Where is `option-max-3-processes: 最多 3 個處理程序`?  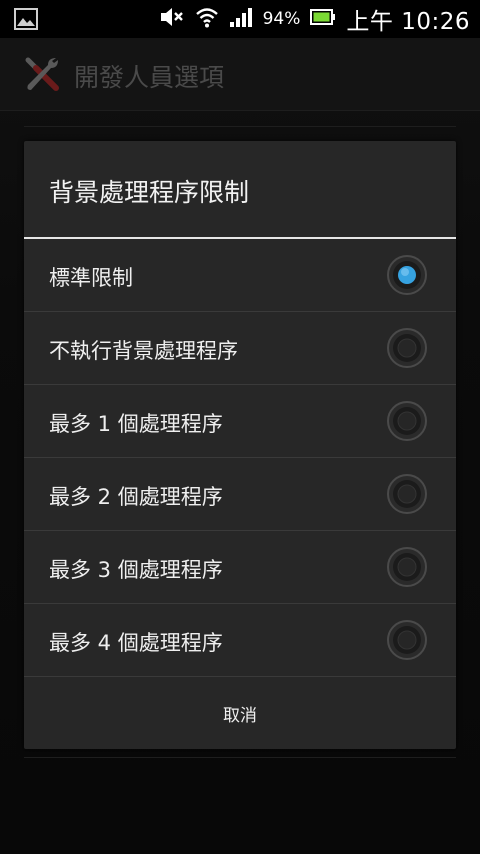
option-max-3-processes: 最多 3 個處理程序 is located at coordinates (240, 567).